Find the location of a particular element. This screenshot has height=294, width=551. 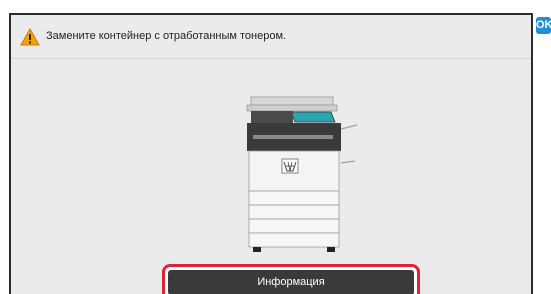

warning-icon is located at coordinates (30, 36).